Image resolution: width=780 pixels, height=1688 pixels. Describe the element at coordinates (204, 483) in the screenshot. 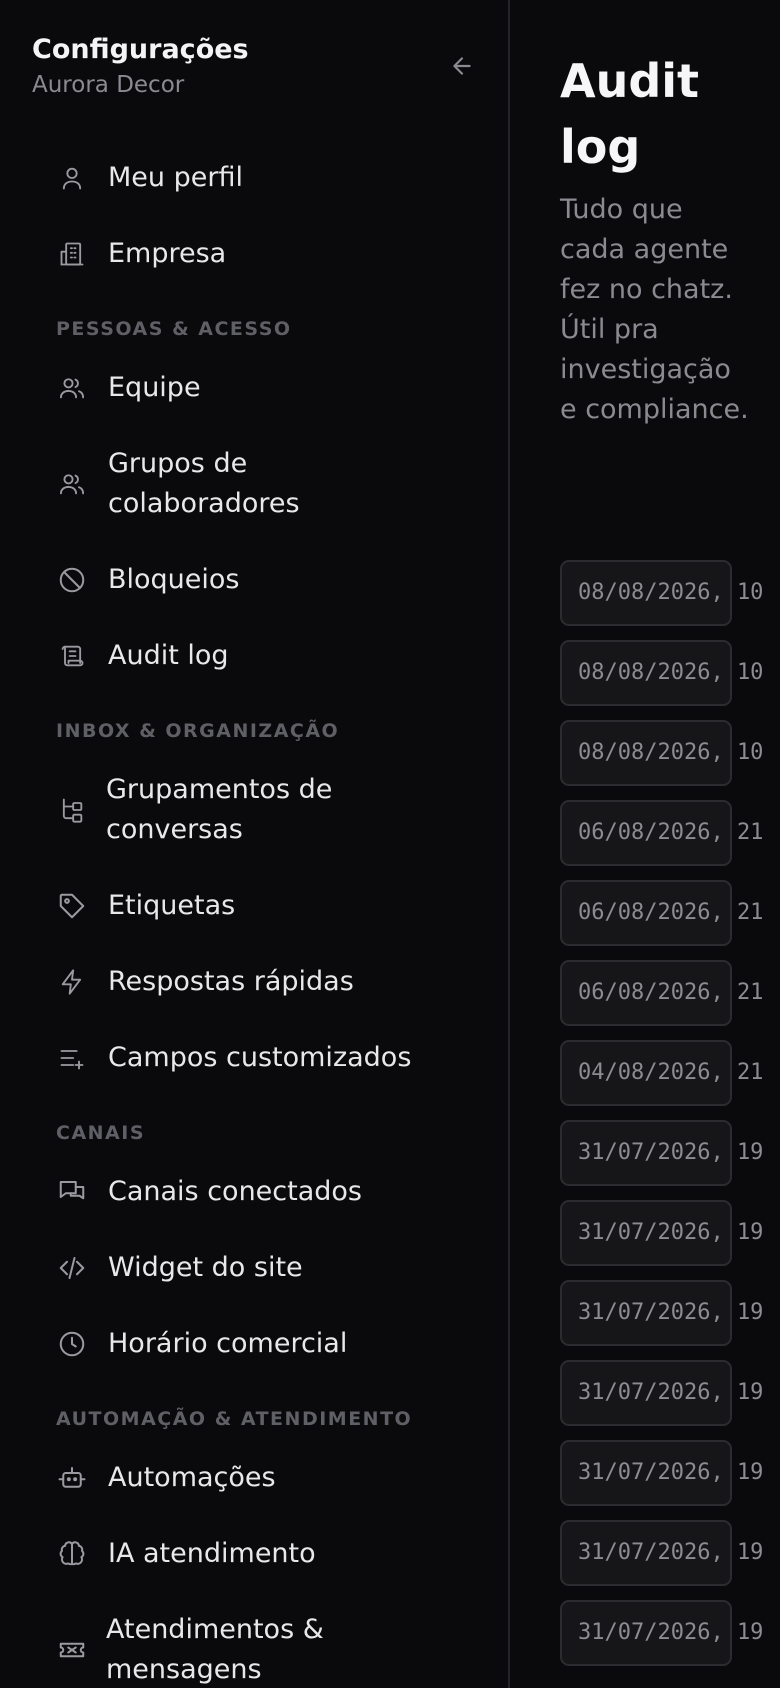

I see `sidebar-item-label: Grupos de colaboradores` at that location.